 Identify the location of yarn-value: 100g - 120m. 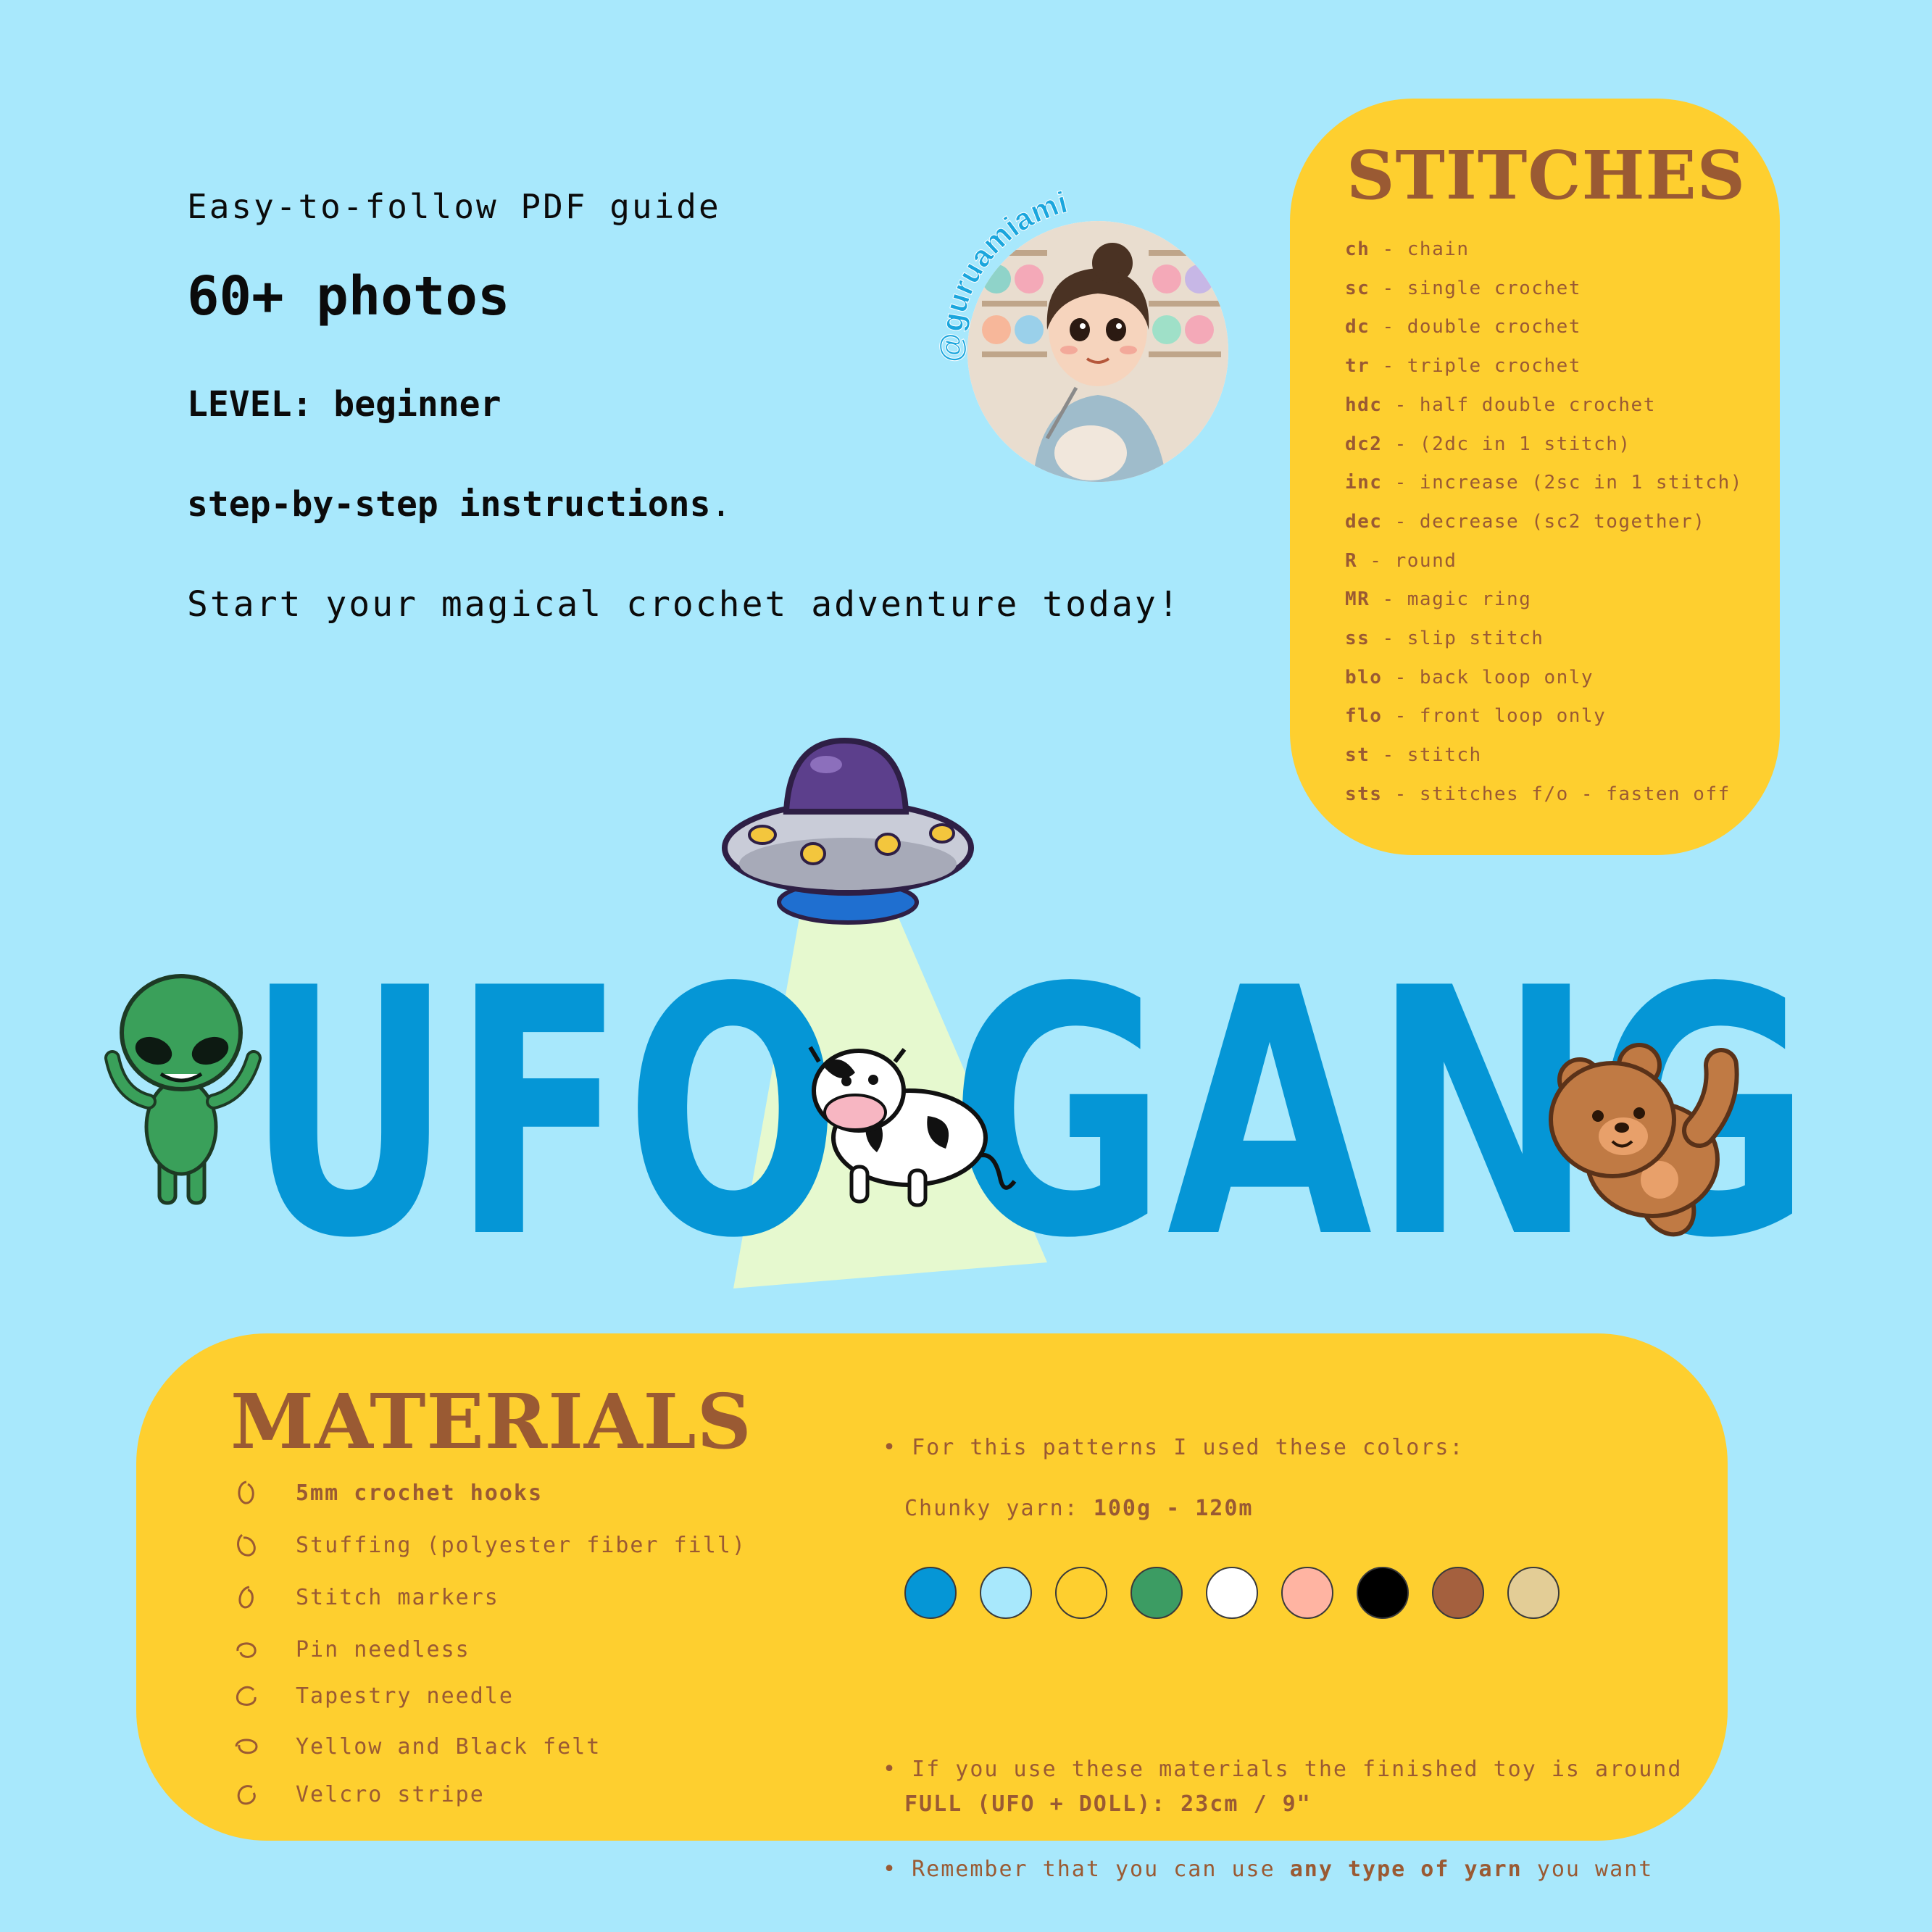
(1173, 1508).